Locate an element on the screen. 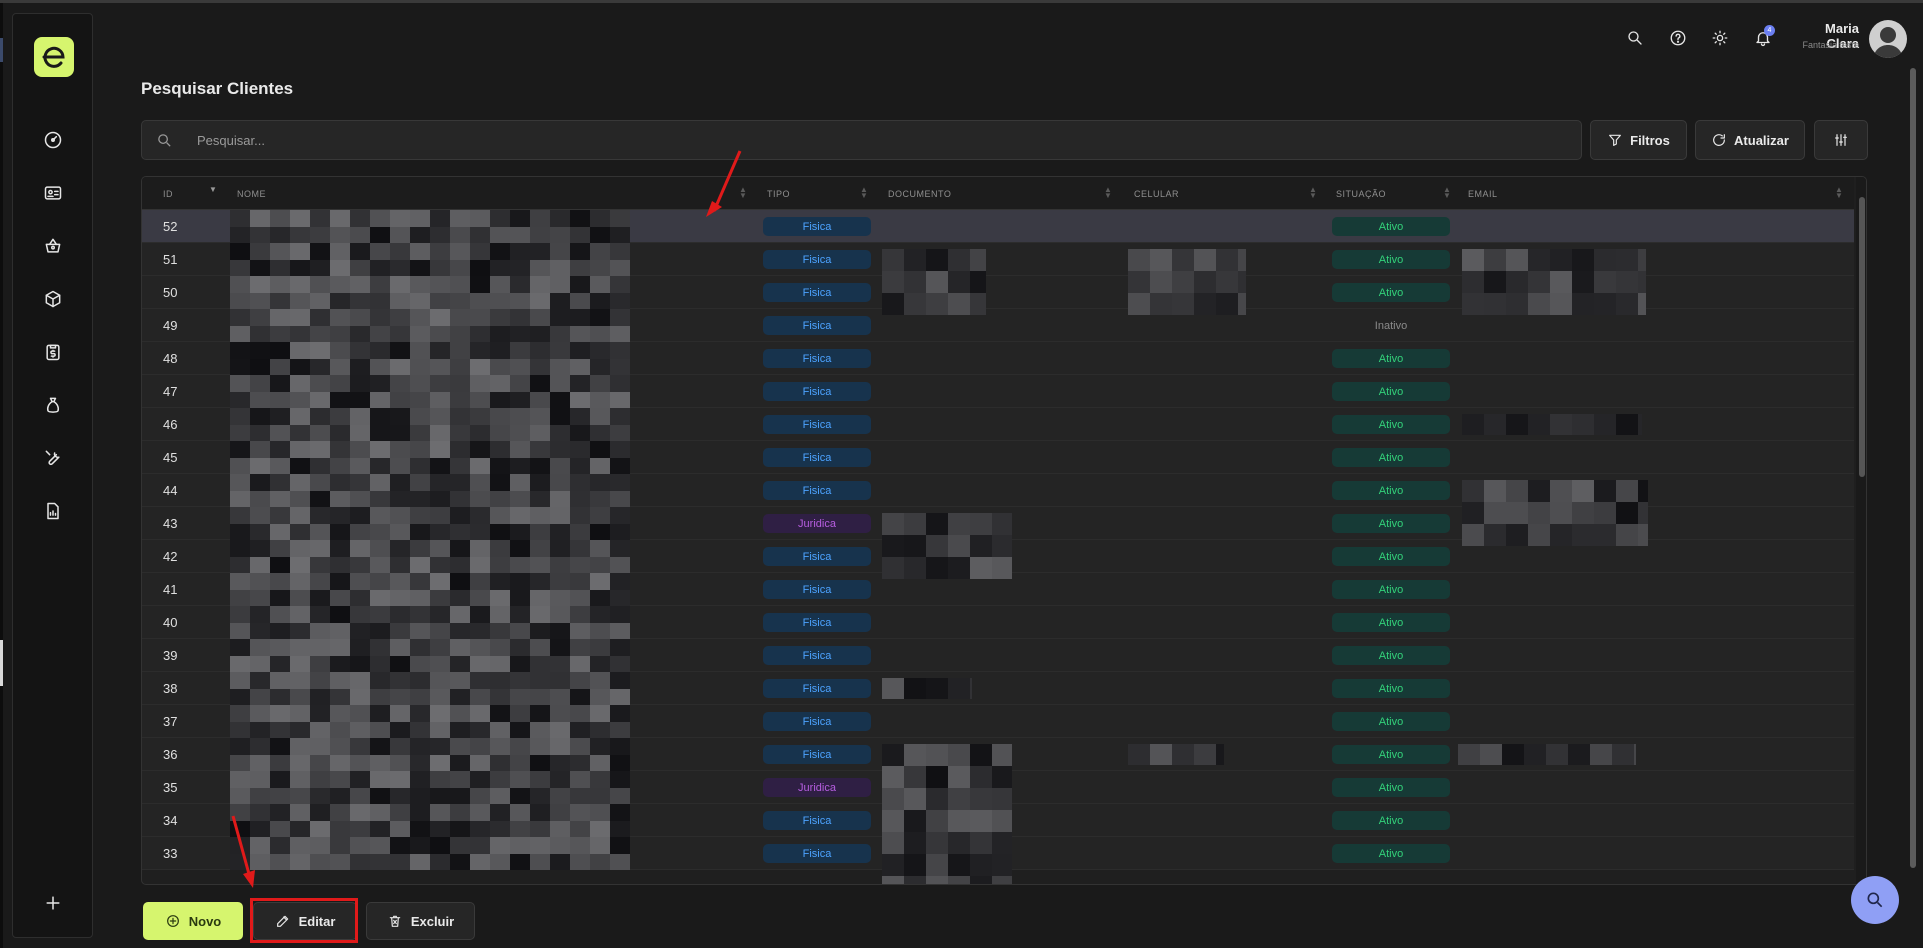 The image size is (1923, 948). delete-label: Excluir is located at coordinates (432, 921).